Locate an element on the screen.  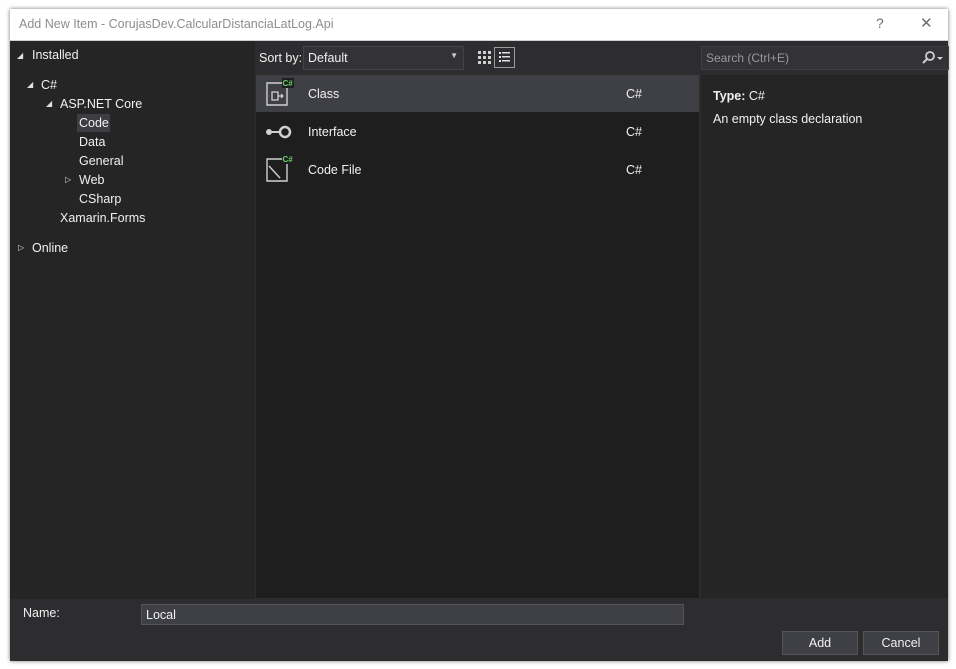
type-value: C# is located at coordinates (756, 96).